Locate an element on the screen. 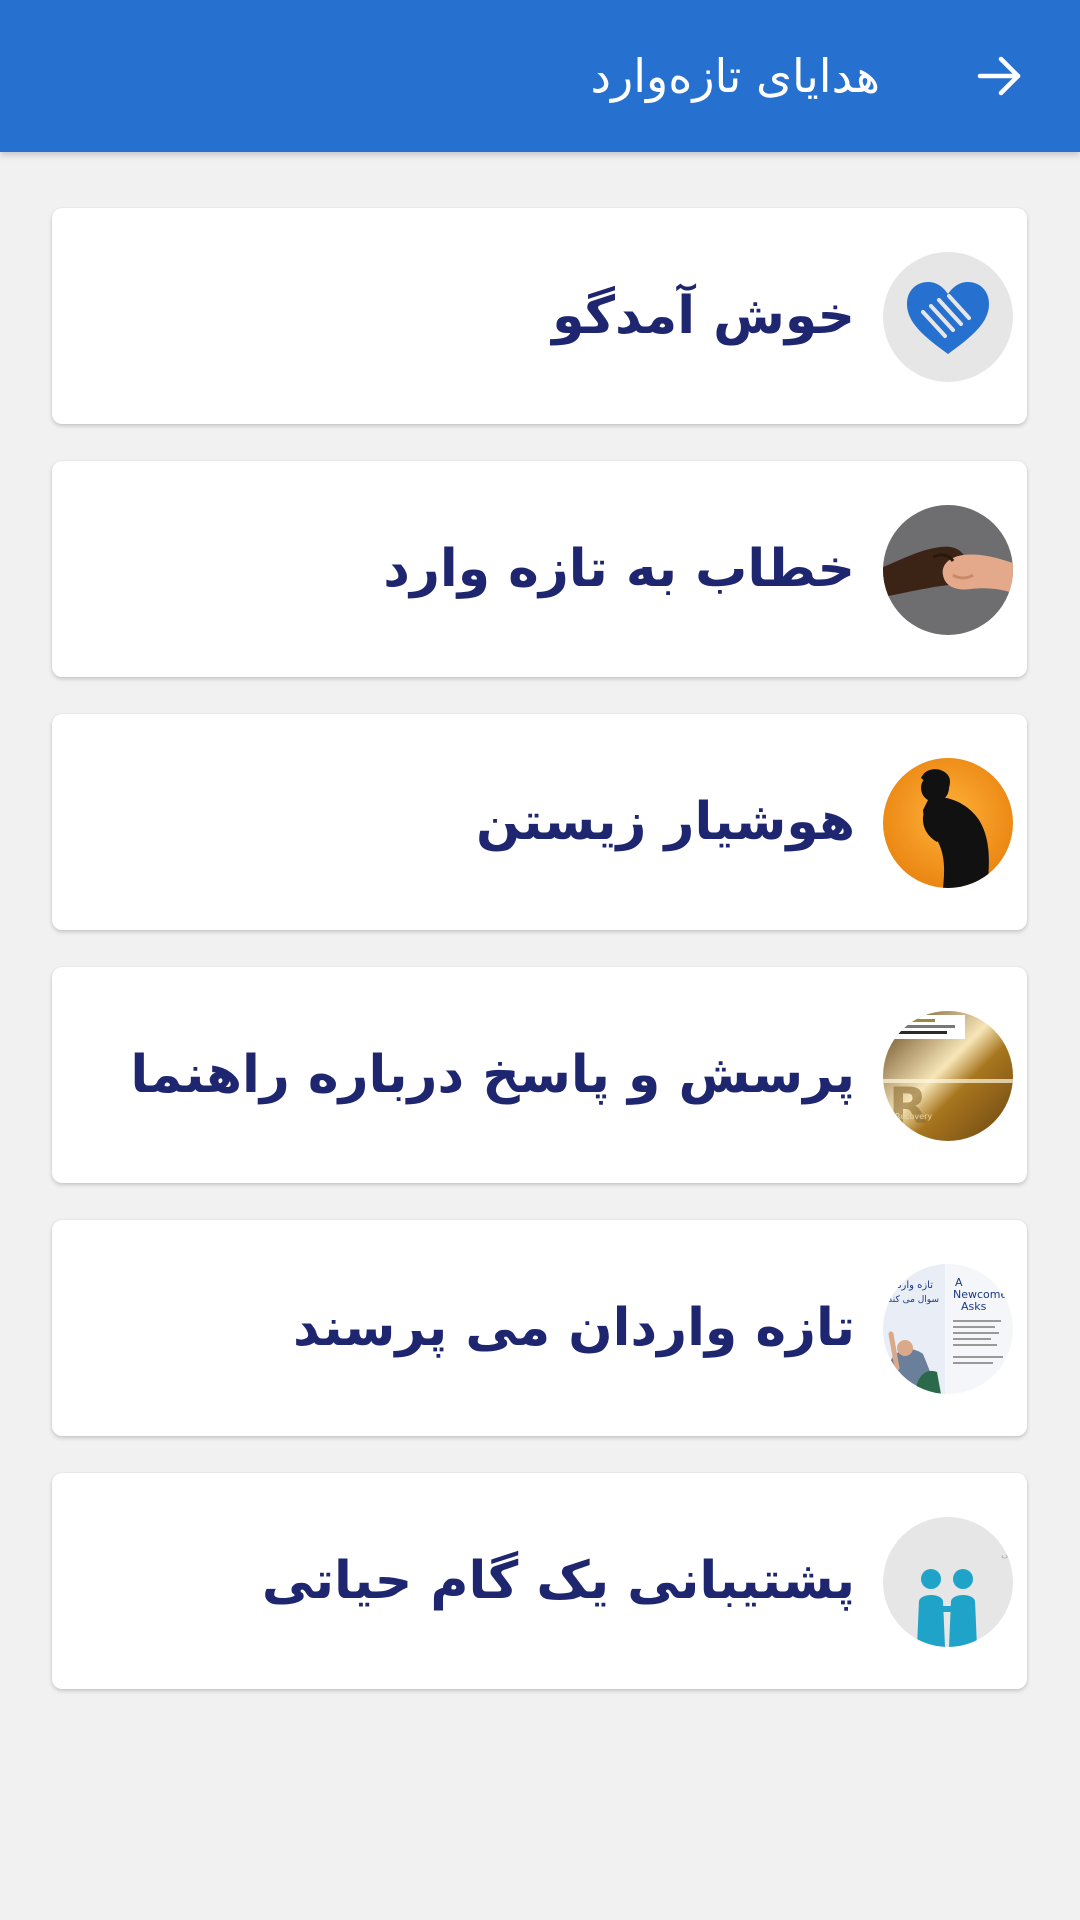 This screenshot has height=1920, width=1080. app-bar: هدایای تازه‌وارد is located at coordinates (540, 76).